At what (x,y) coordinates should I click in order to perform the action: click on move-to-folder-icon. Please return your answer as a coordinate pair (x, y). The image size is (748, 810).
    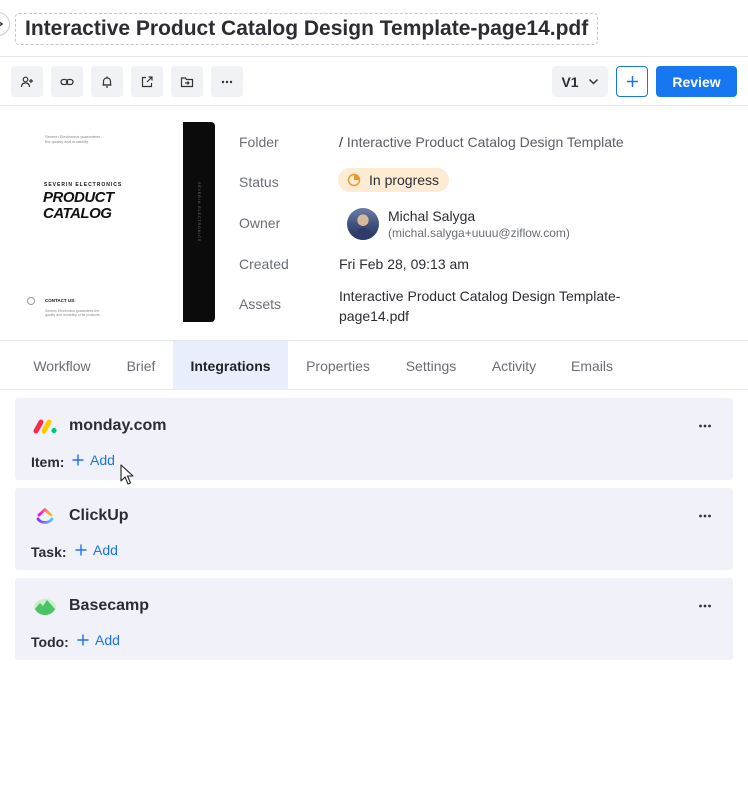
    Looking at the image, I should click on (187, 81).